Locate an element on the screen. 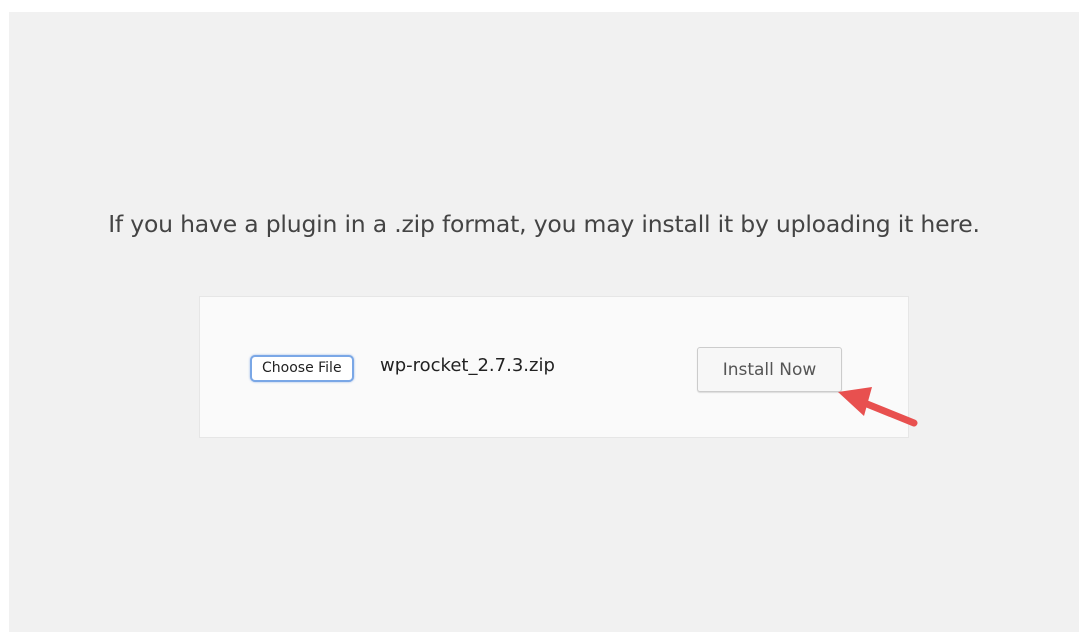 The height and width of the screenshot is (634, 1083). selected-file-name: wp-rocket_2.7.3.zip is located at coordinates (467, 365).